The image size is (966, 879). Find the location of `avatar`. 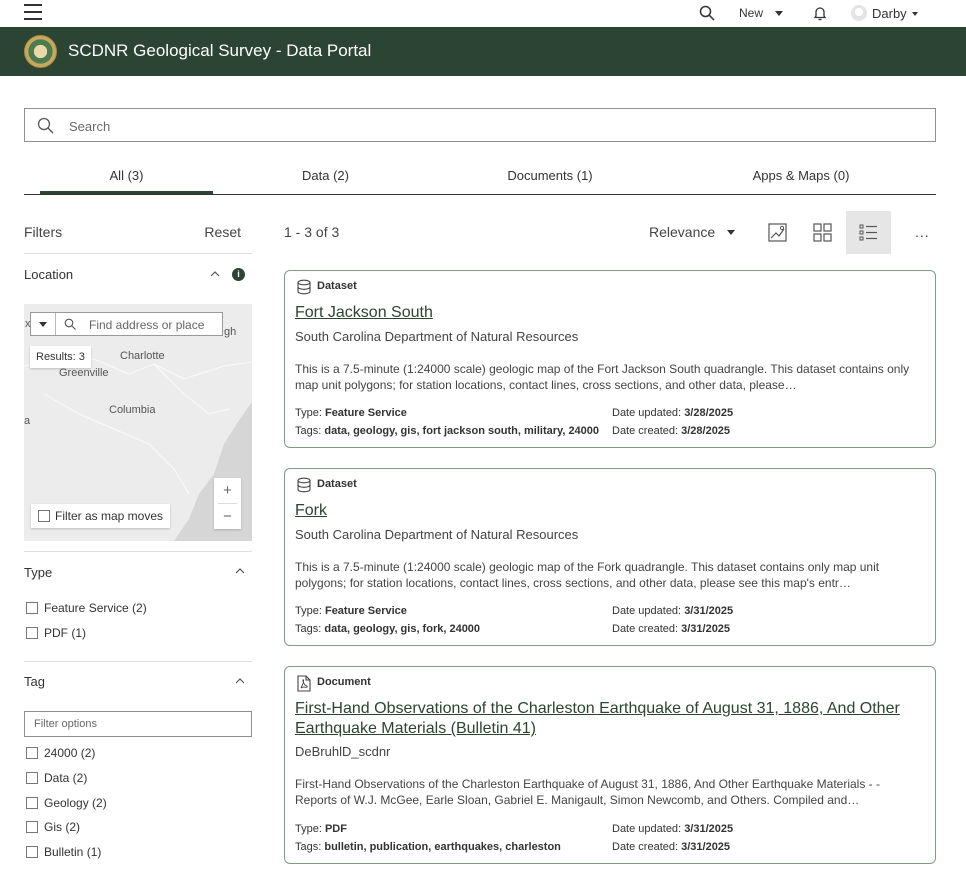

avatar is located at coordinates (859, 13).